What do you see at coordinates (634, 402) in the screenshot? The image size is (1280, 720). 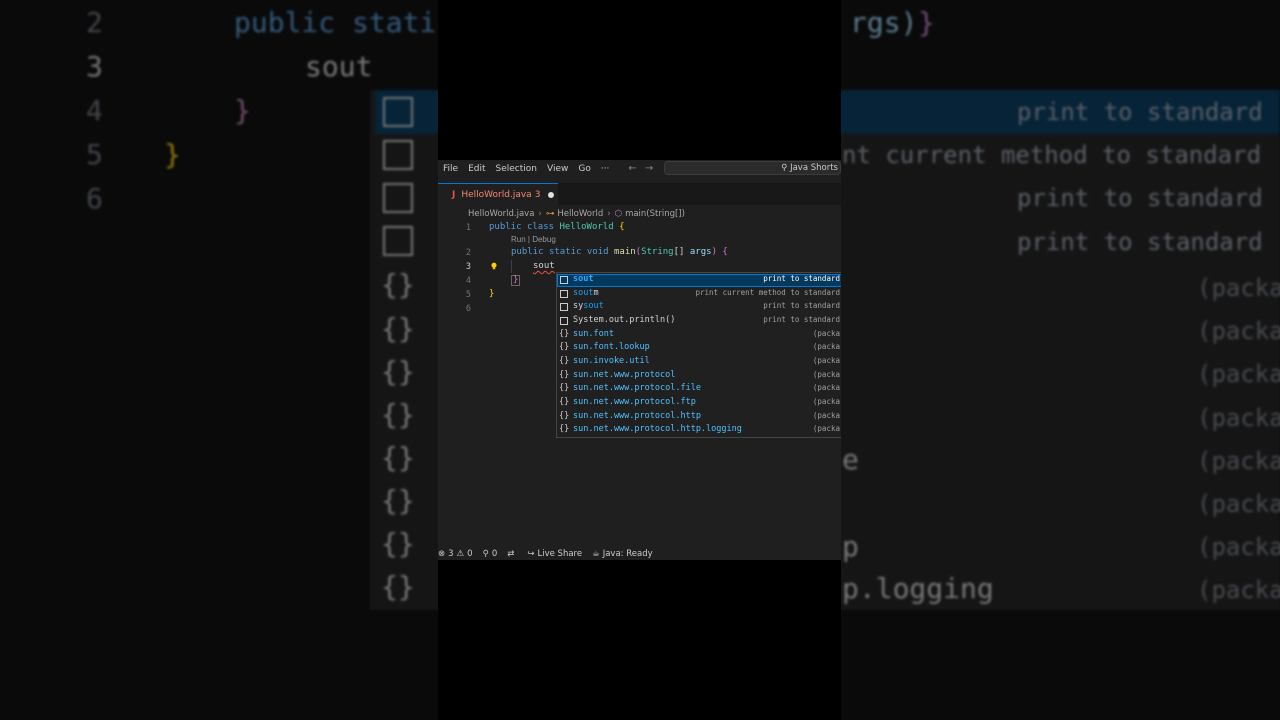 I see `suggestion-label: sun.net.www.protocol.ftp` at bounding box center [634, 402].